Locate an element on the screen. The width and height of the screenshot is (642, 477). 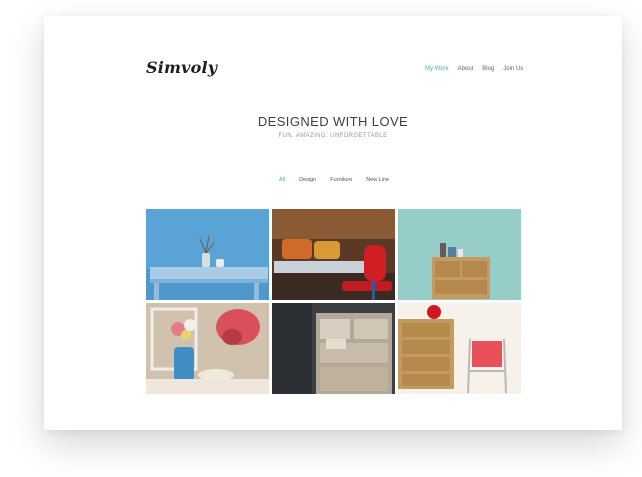
main-nav: My Work About Blog Join Us is located at coordinates (474, 69).